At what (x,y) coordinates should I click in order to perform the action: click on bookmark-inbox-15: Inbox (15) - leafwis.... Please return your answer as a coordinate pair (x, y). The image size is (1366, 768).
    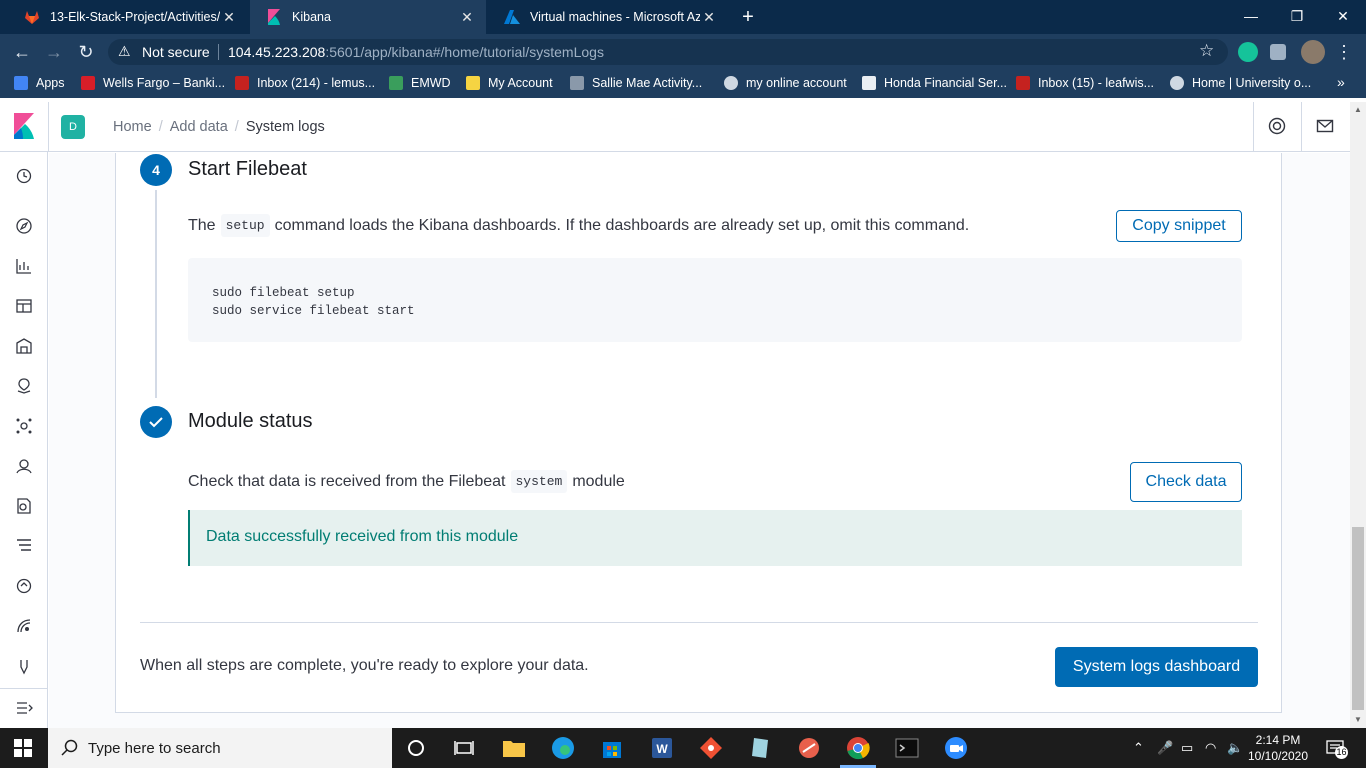
    Looking at the image, I should click on (1085, 83).